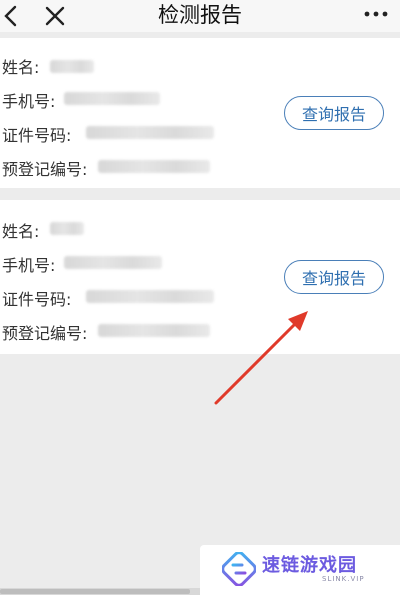 This screenshot has height=595, width=400. Describe the element at coordinates (55, 16) in the screenshot. I see `close-icon` at that location.